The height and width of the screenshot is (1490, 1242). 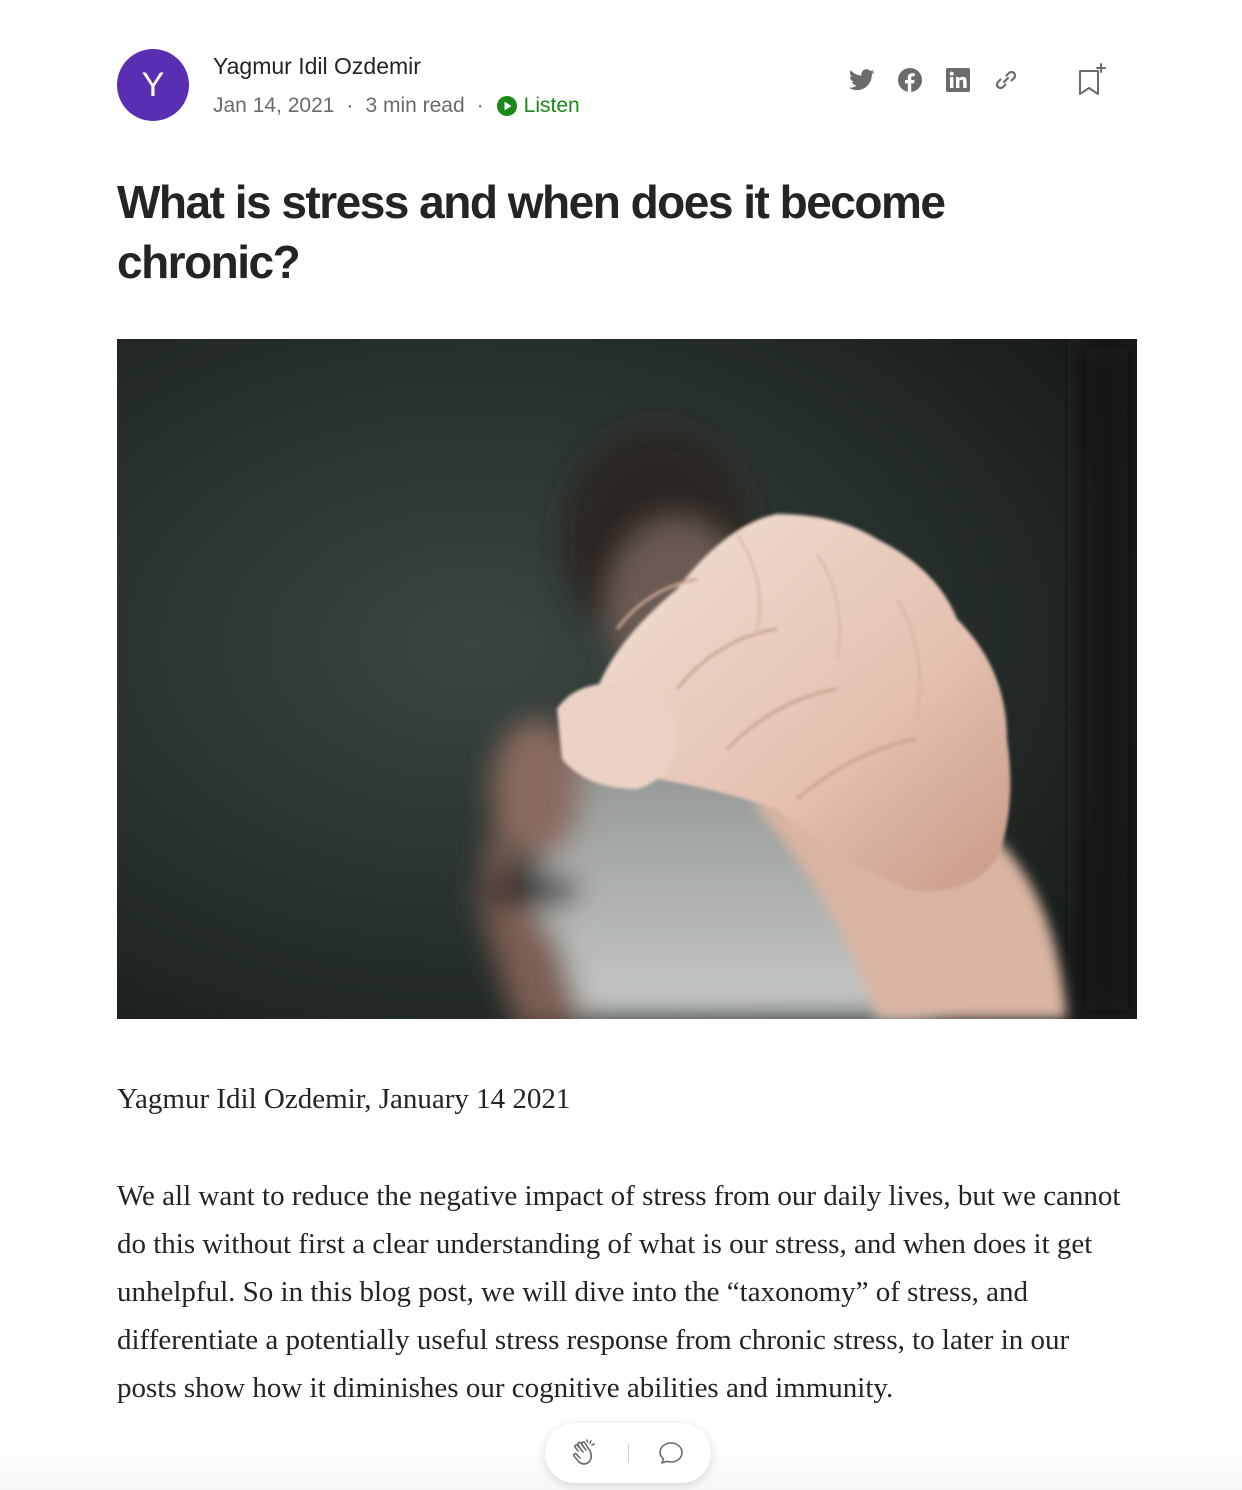 What do you see at coordinates (344, 1099) in the screenshot?
I see `article-byline: Yagmur Idil Ozdemir, January 14 2021` at bounding box center [344, 1099].